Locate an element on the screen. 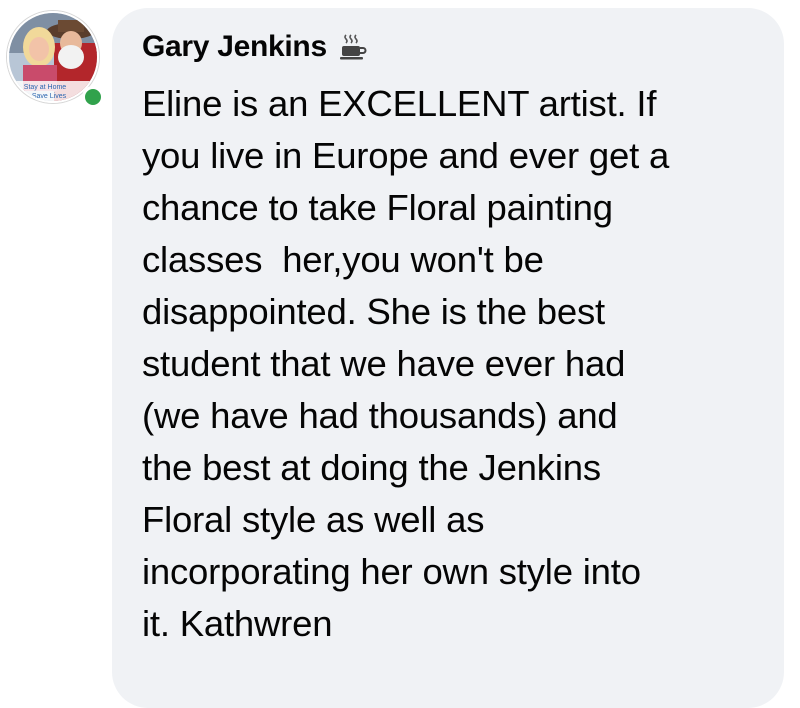 This screenshot has width=800, height=708. coffee-cup-icon is located at coordinates (352, 47).